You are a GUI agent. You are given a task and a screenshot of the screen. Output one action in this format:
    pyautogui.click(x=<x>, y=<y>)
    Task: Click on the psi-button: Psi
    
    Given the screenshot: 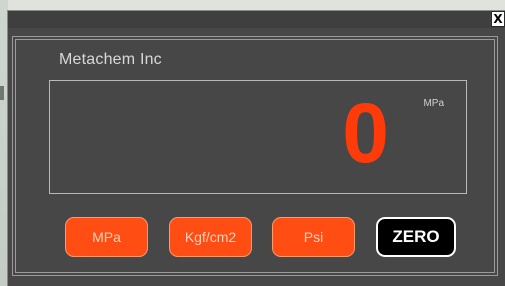 What is the action you would take?
    pyautogui.click(x=313, y=237)
    